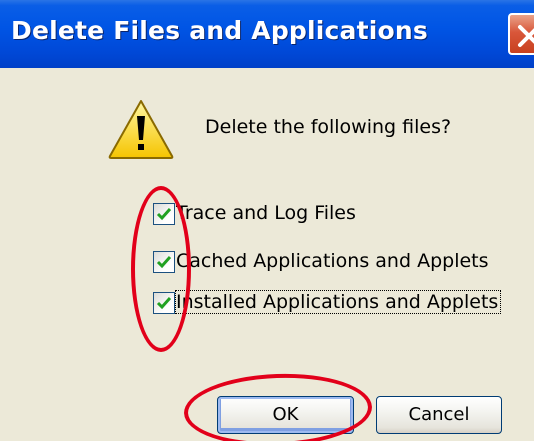 This screenshot has width=534, height=441. I want to click on checkbox-trace-log-files, so click(164, 214).